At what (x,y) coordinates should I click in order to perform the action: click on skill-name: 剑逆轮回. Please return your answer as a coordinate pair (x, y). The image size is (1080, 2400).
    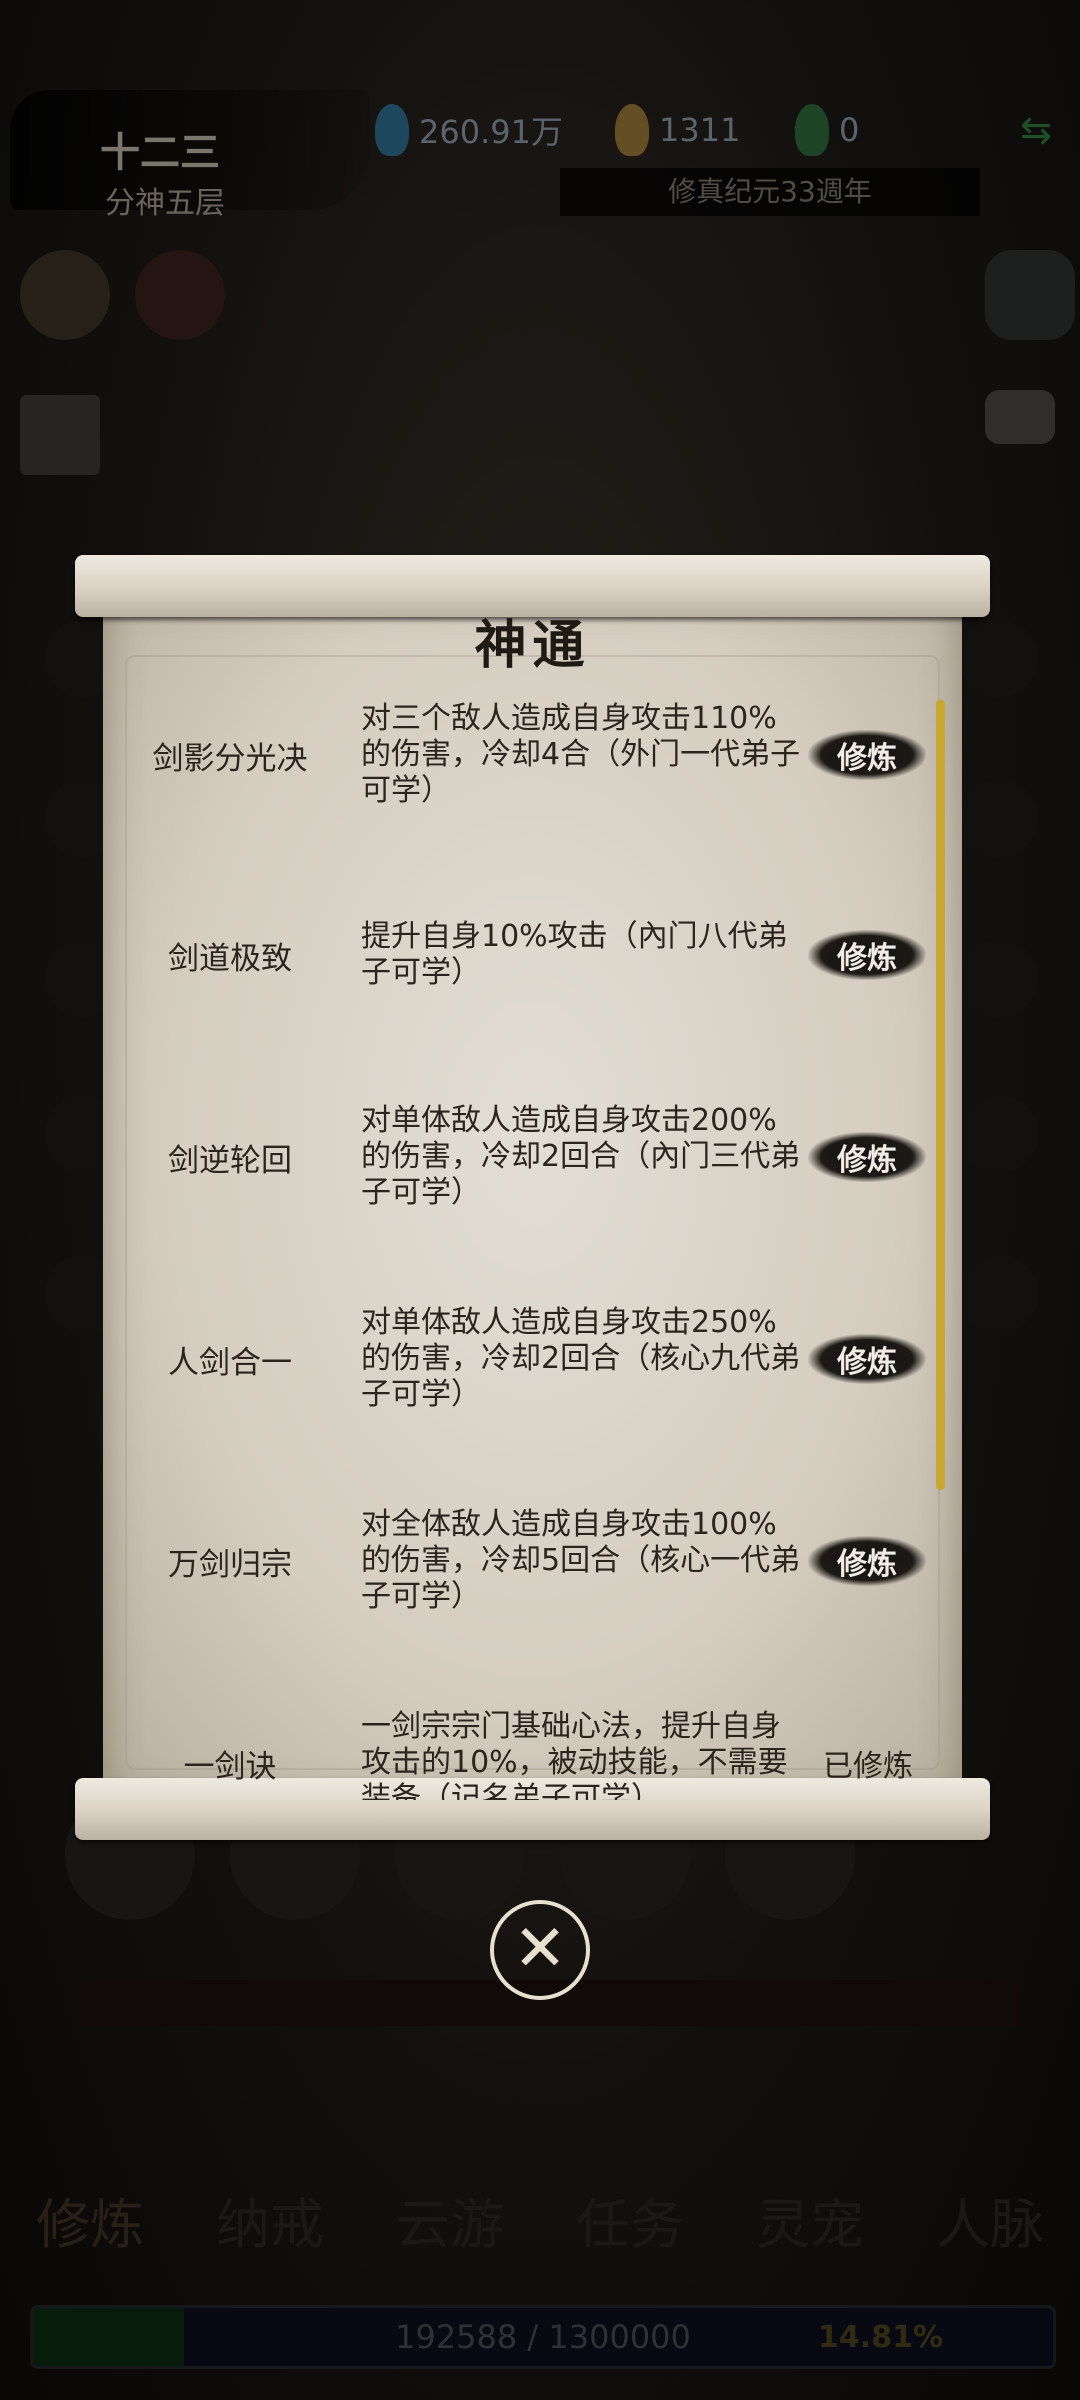
    Looking at the image, I should click on (230, 1160).